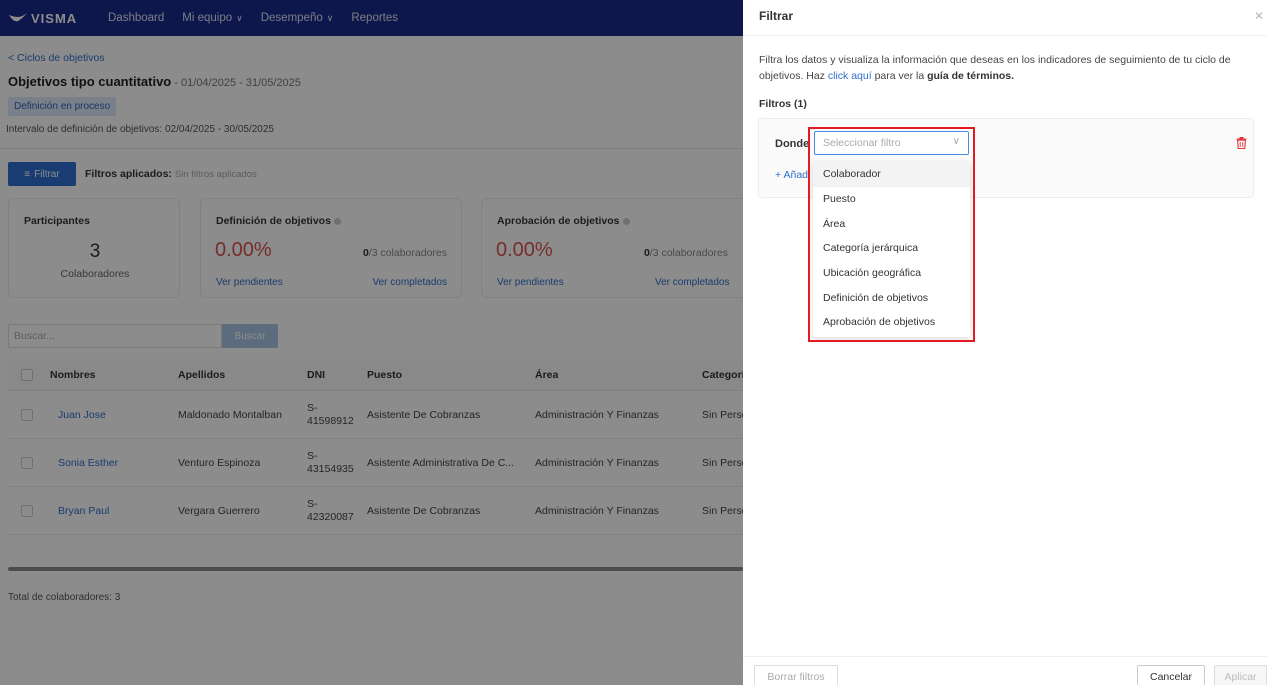  What do you see at coordinates (899, 76) in the screenshot?
I see `desc-text: para ver la` at bounding box center [899, 76].